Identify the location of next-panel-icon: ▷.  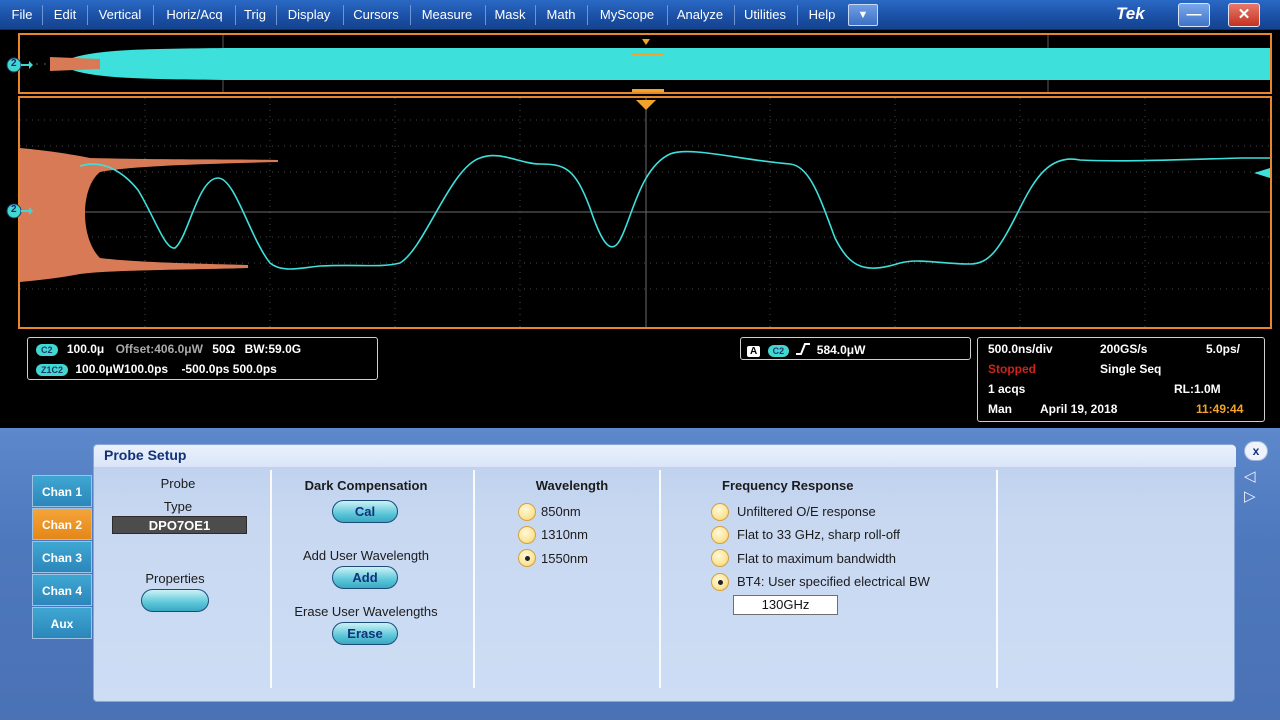
(1250, 496).